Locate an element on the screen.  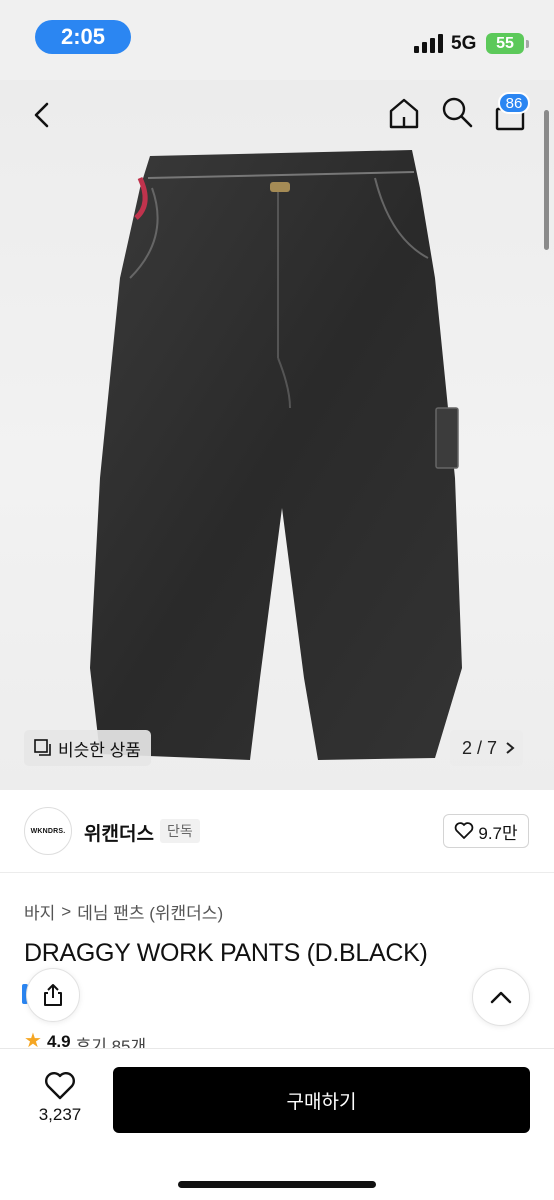
share-button is located at coordinates (53, 995).